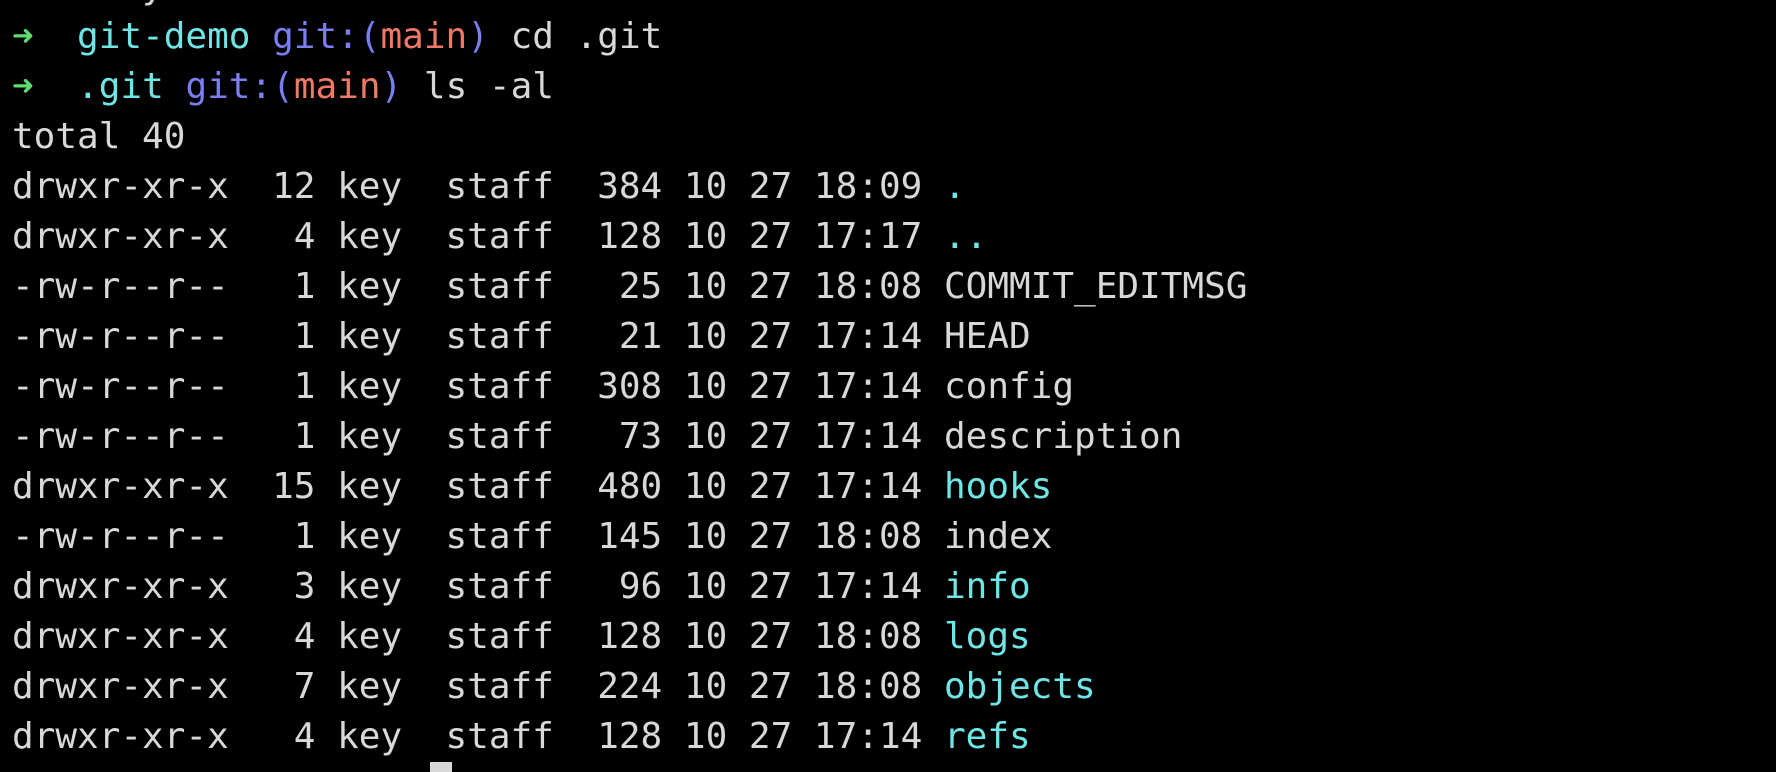 The image size is (1776, 772). Describe the element at coordinates (521, 6) in the screenshot. I see `partial-output-line: y r r r r r` at that location.